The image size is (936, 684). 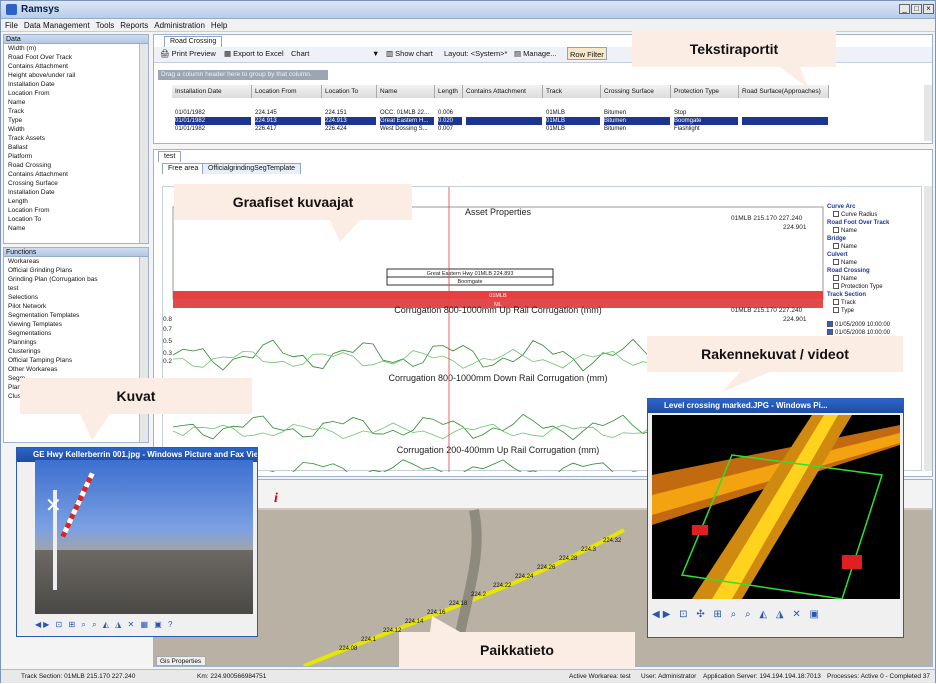 I want to click on tree-item: Segmentations, so click(x=78, y=333).